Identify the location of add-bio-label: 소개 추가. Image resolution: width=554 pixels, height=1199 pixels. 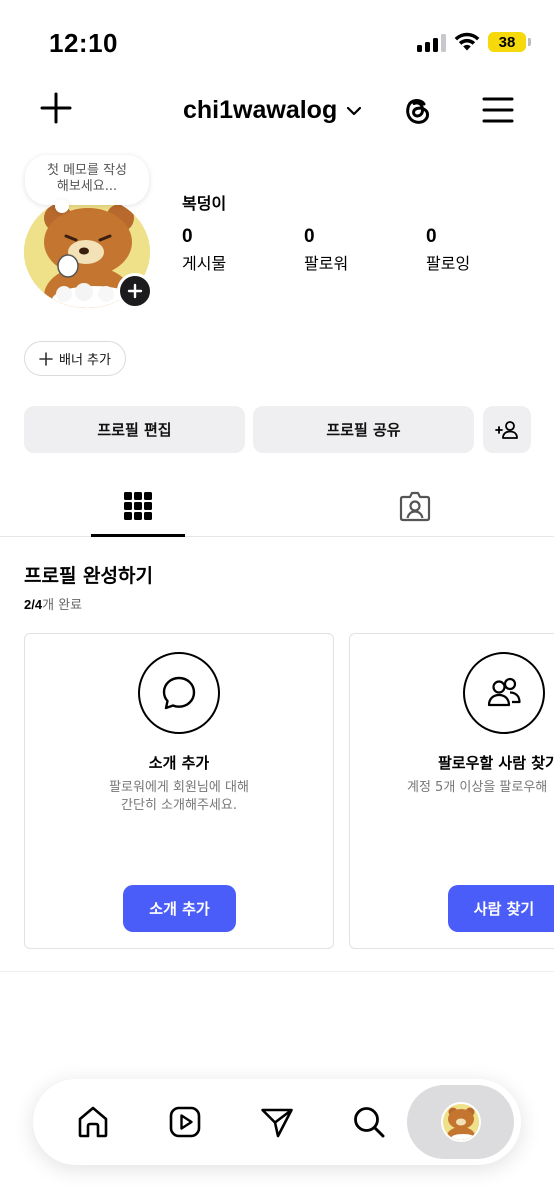
(179, 909).